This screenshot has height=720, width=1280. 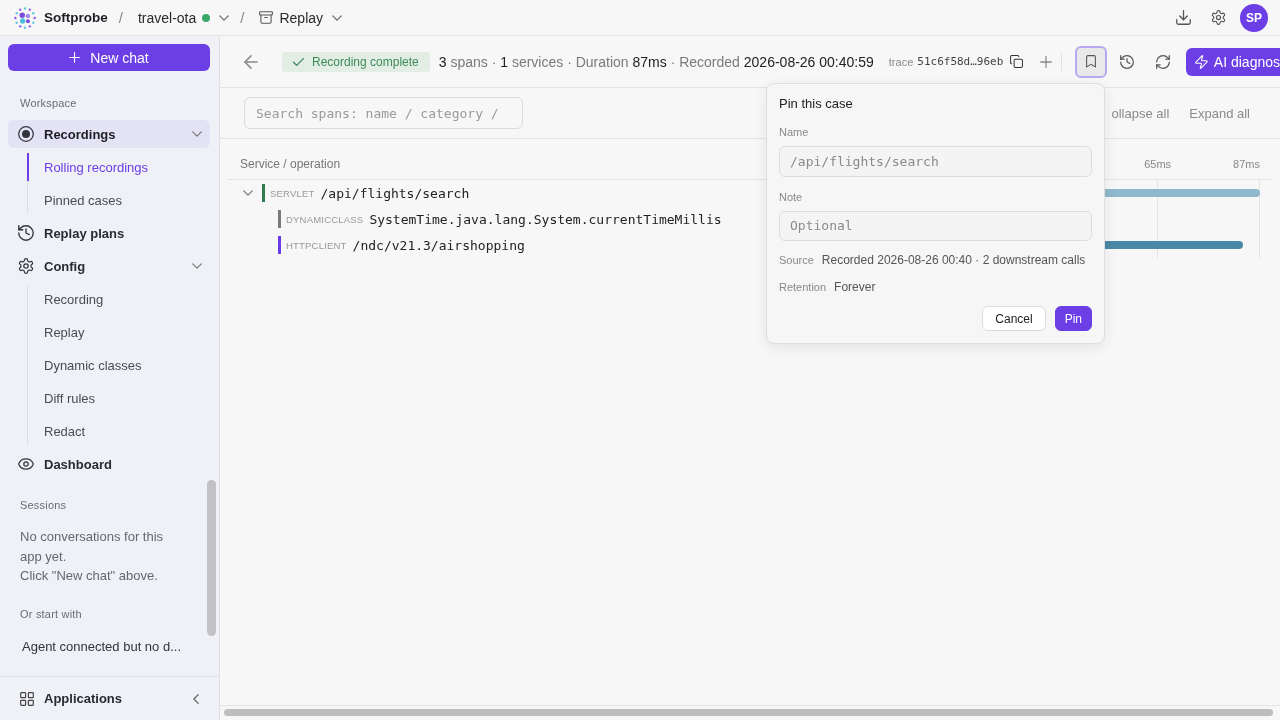 What do you see at coordinates (438, 245) in the screenshot?
I see `span-name: /ndc/v21.3/airshopping` at bounding box center [438, 245].